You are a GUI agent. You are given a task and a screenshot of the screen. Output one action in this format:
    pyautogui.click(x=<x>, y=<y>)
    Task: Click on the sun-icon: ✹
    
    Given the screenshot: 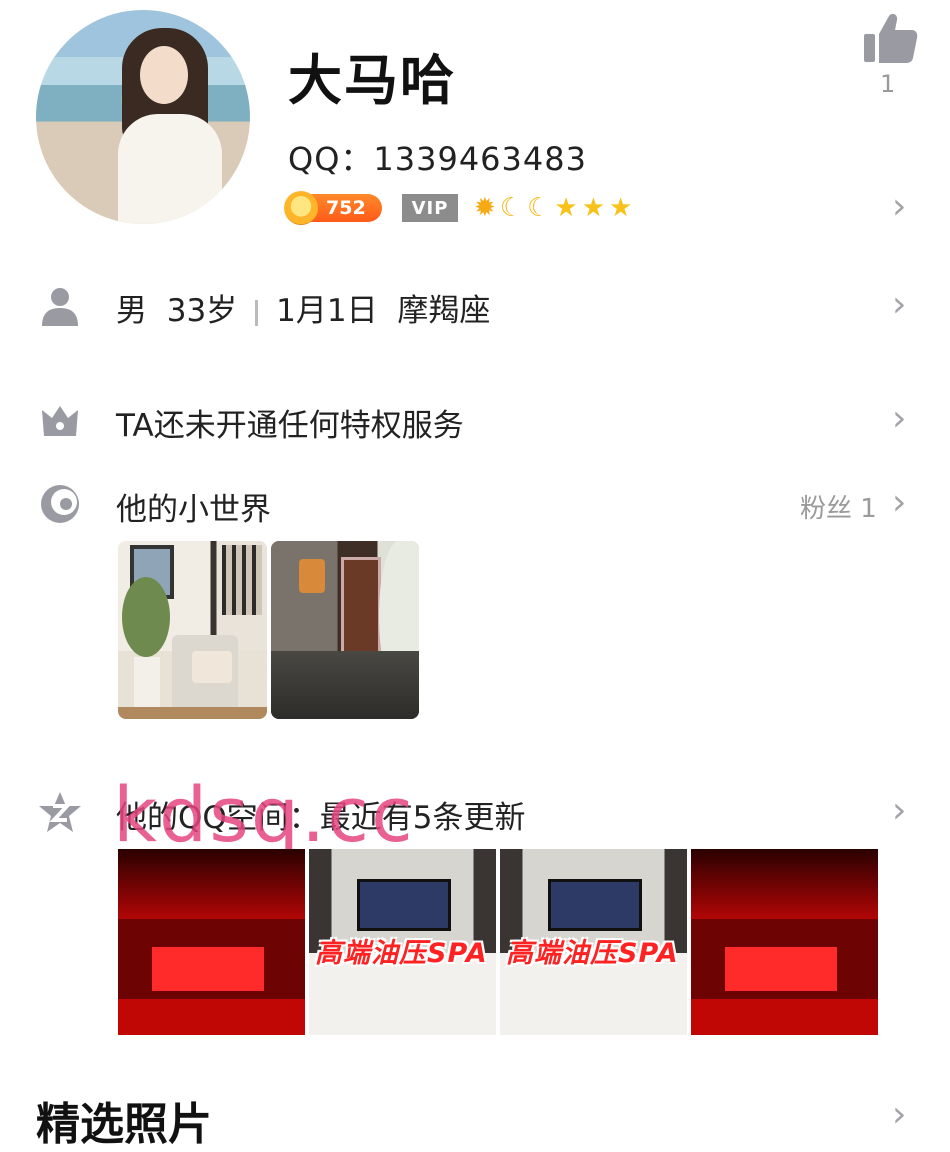 What is the action you would take?
    pyautogui.click(x=485, y=208)
    